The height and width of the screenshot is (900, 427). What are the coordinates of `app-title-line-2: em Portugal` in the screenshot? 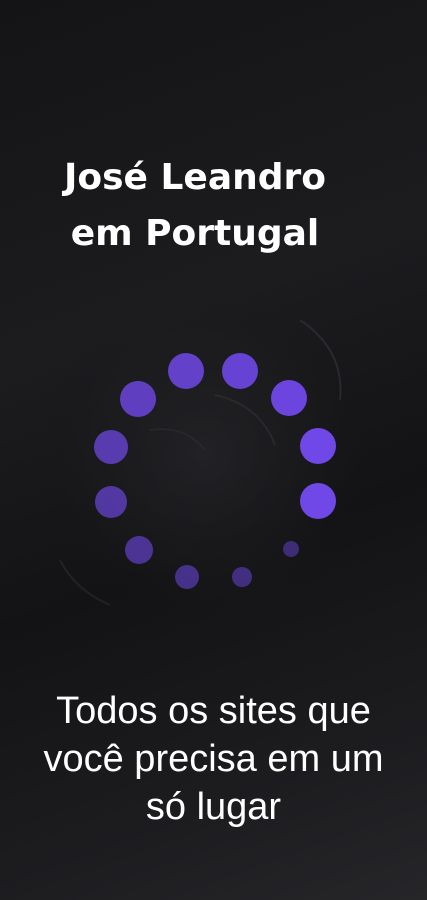 It's located at (195, 233).